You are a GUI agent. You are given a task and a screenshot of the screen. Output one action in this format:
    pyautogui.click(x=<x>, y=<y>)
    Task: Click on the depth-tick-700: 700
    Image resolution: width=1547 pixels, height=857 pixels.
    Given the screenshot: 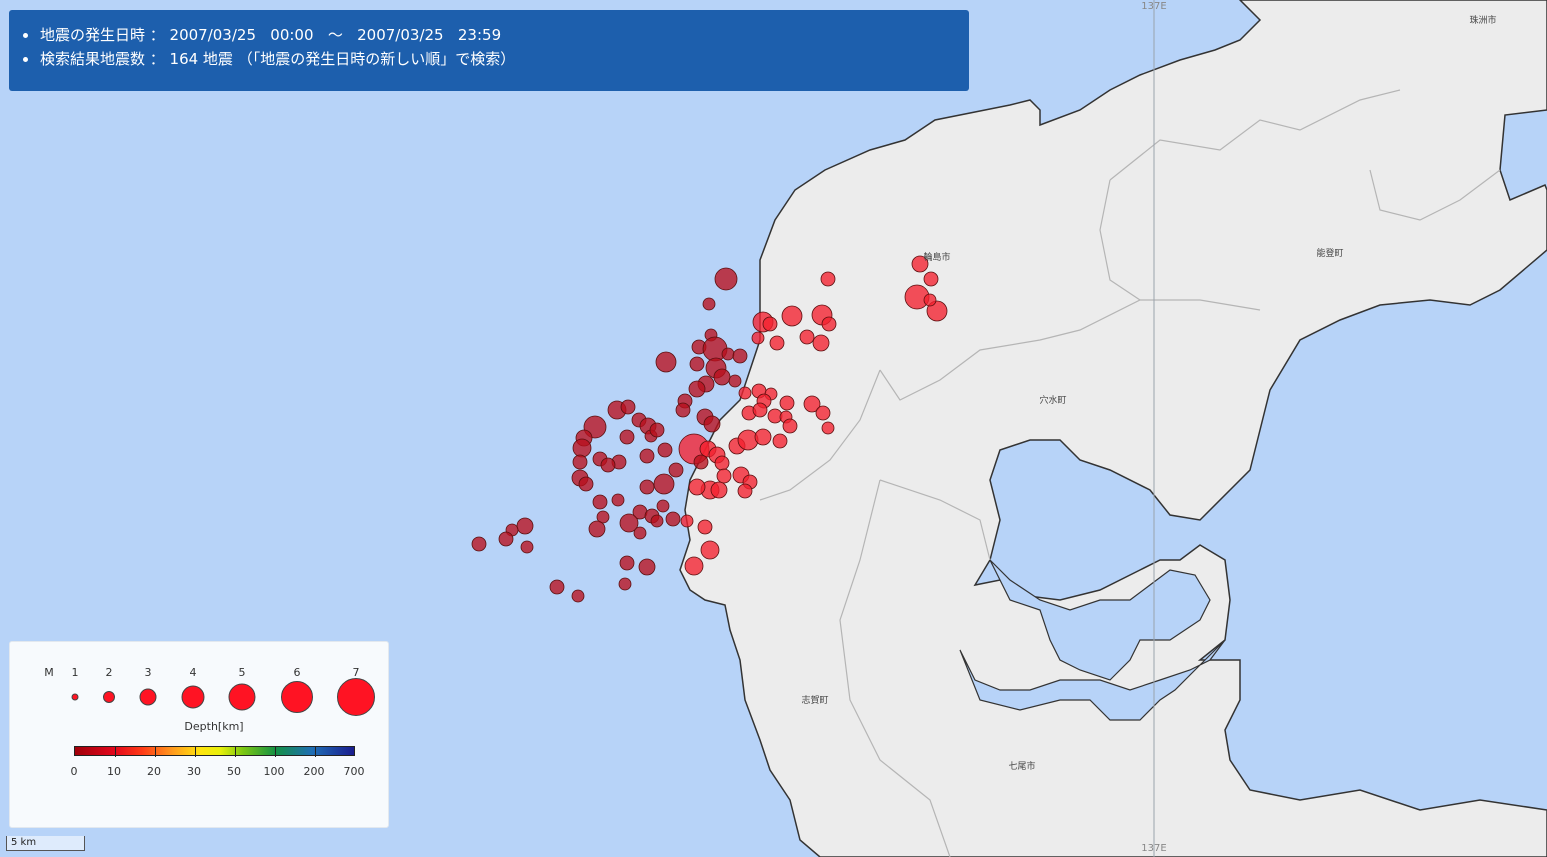 What is the action you would take?
    pyautogui.click(x=354, y=771)
    